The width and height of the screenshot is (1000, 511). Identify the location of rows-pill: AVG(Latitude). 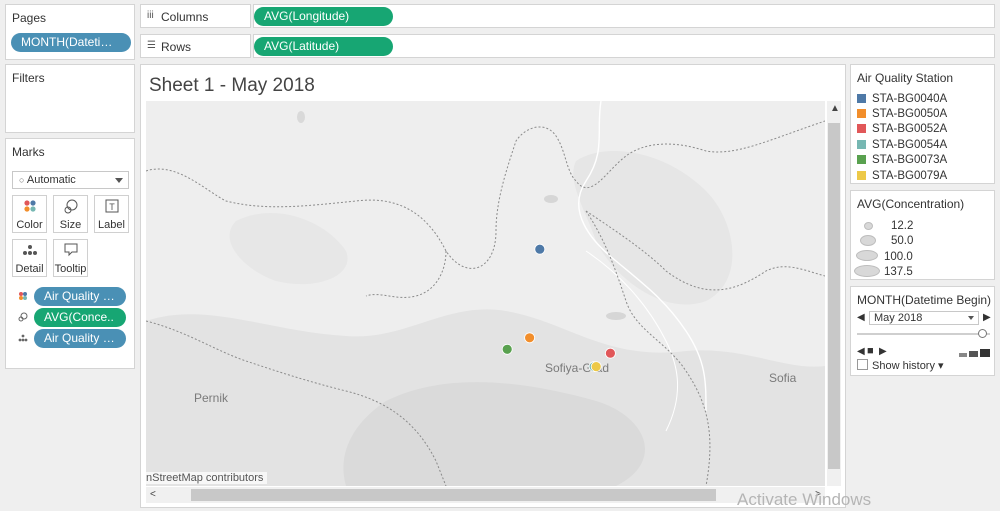
(323, 46).